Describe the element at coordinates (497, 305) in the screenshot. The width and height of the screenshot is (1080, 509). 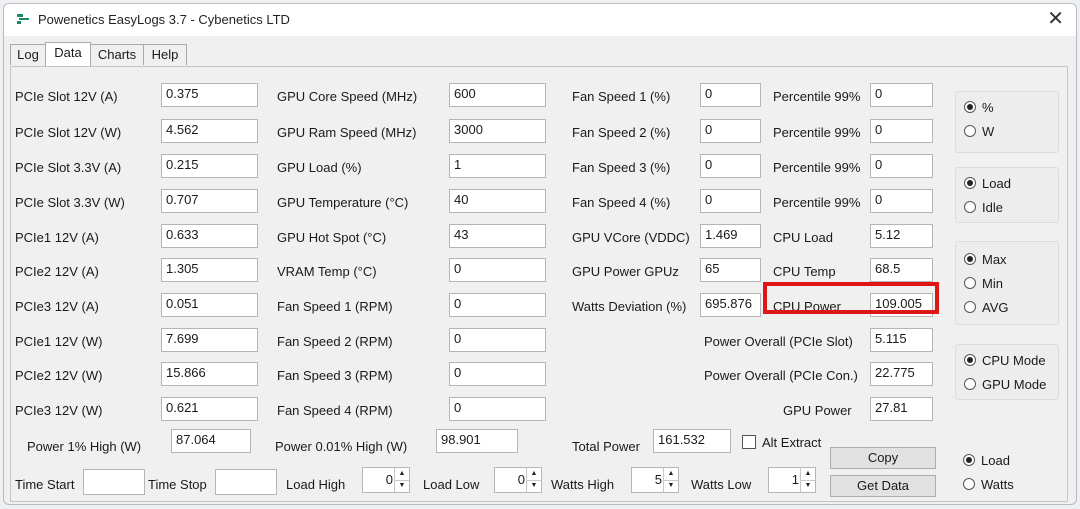
I see `fan-speed-1-rpm-field: 0` at that location.